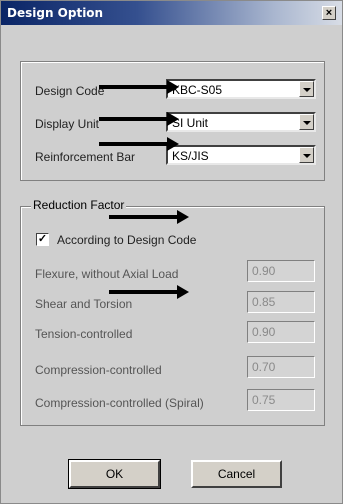 This screenshot has width=343, height=504. I want to click on check-icon: ✓, so click(42, 239).